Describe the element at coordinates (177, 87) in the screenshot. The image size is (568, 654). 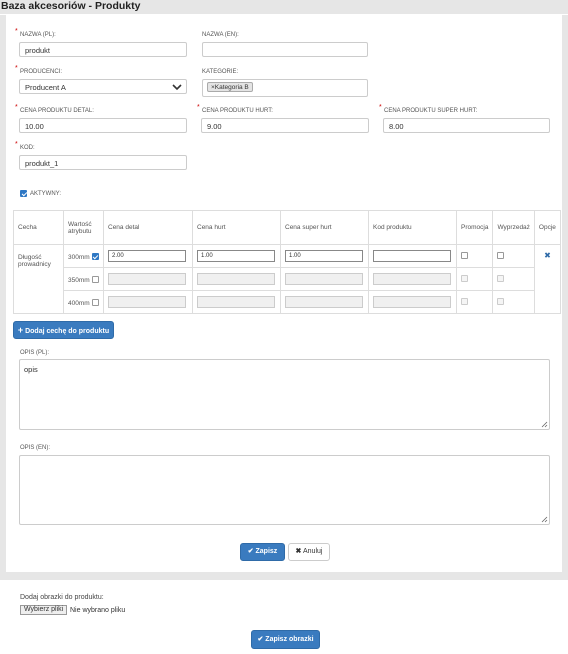
I see `chevron-down-icon` at that location.